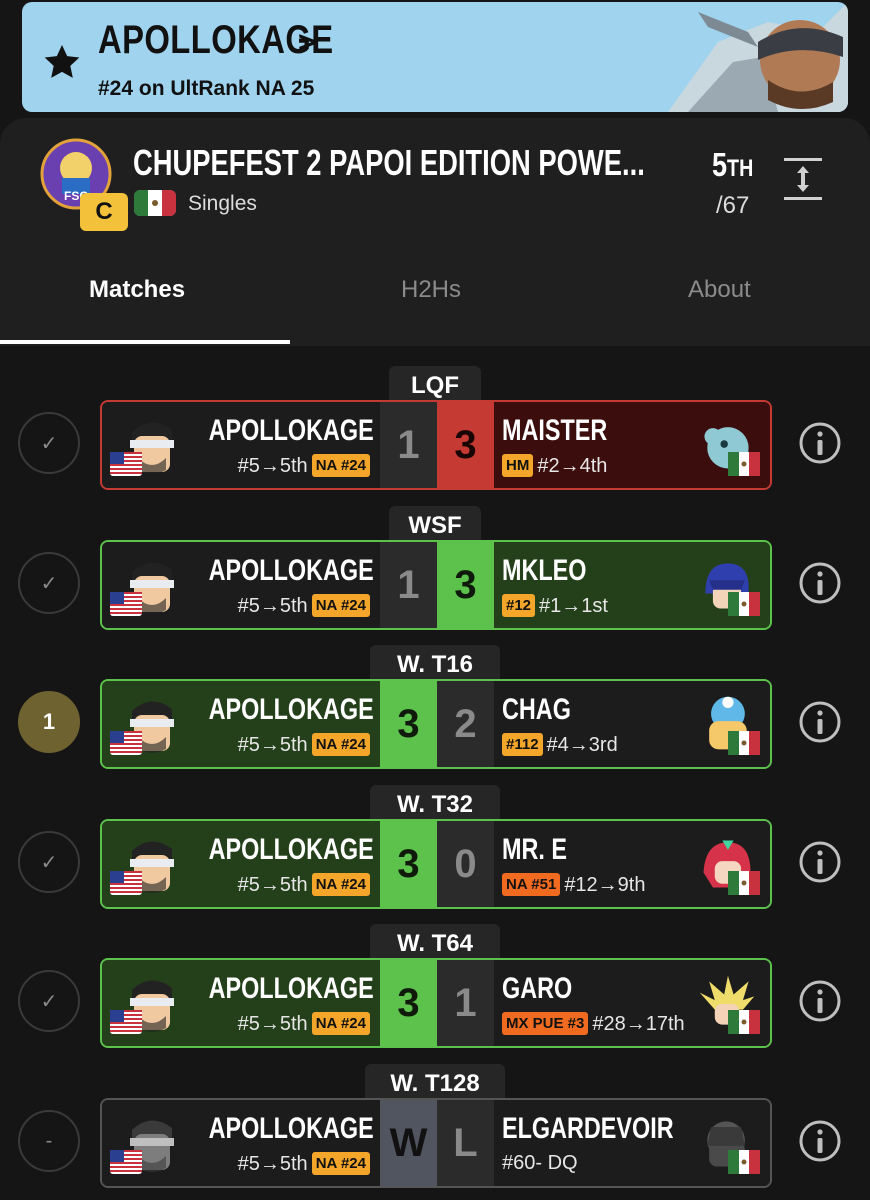 This screenshot has width=870, height=1200. I want to click on tier-badge: C, so click(104, 212).